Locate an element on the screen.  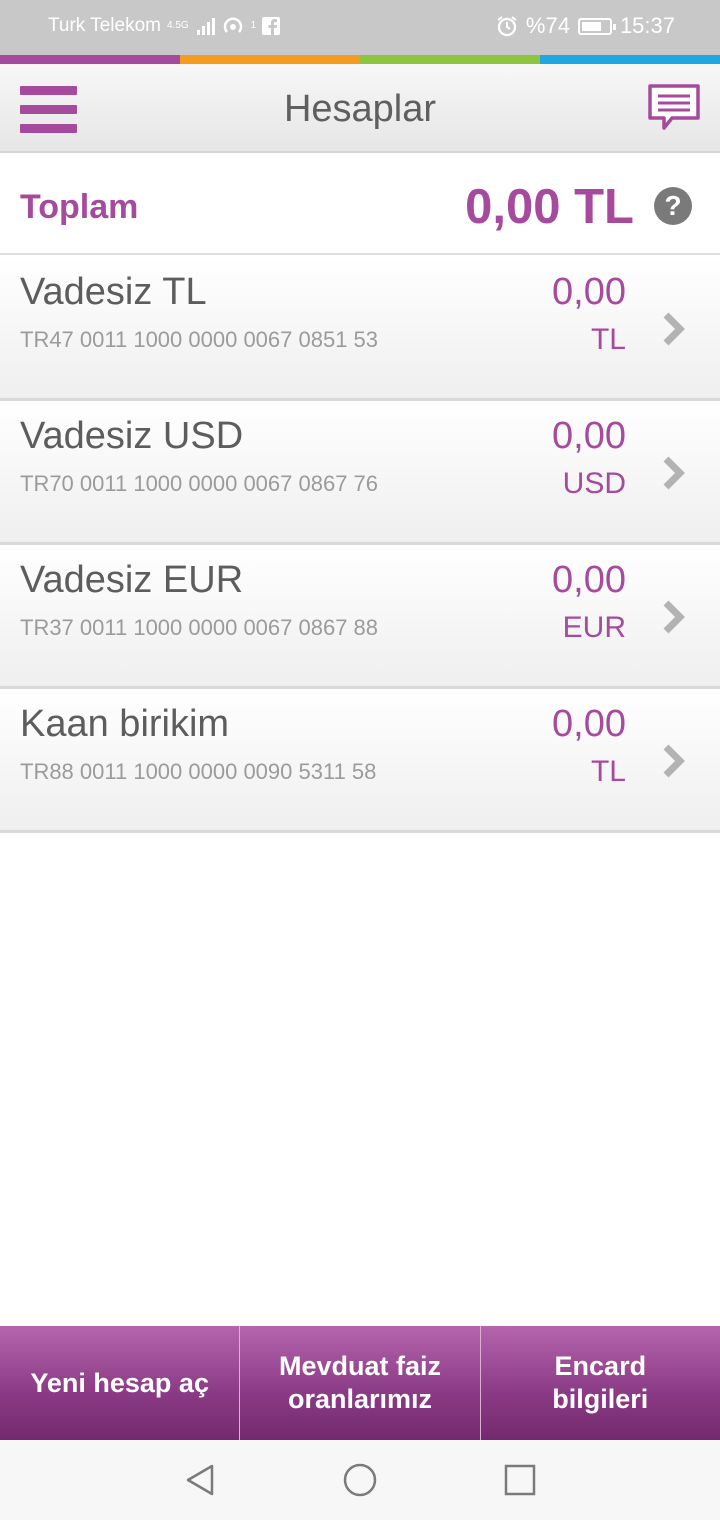
battery-percent: %74 is located at coordinates (547, 25).